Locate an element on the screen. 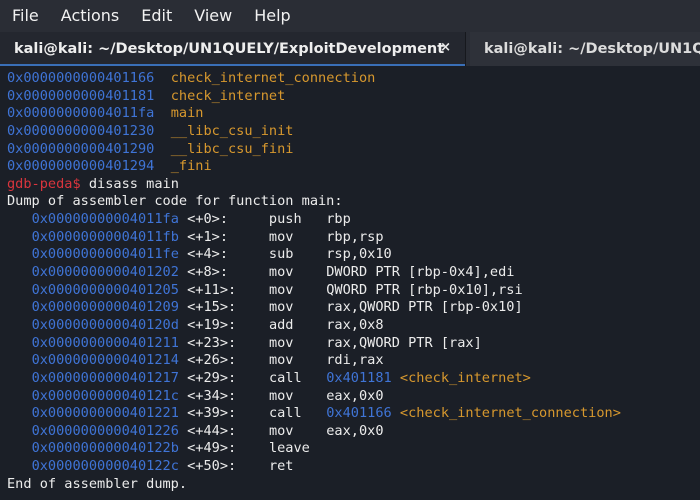 Image resolution: width=700 pixels, height=500 pixels. symbol-address: 0x0000000000401181 is located at coordinates (81, 95).